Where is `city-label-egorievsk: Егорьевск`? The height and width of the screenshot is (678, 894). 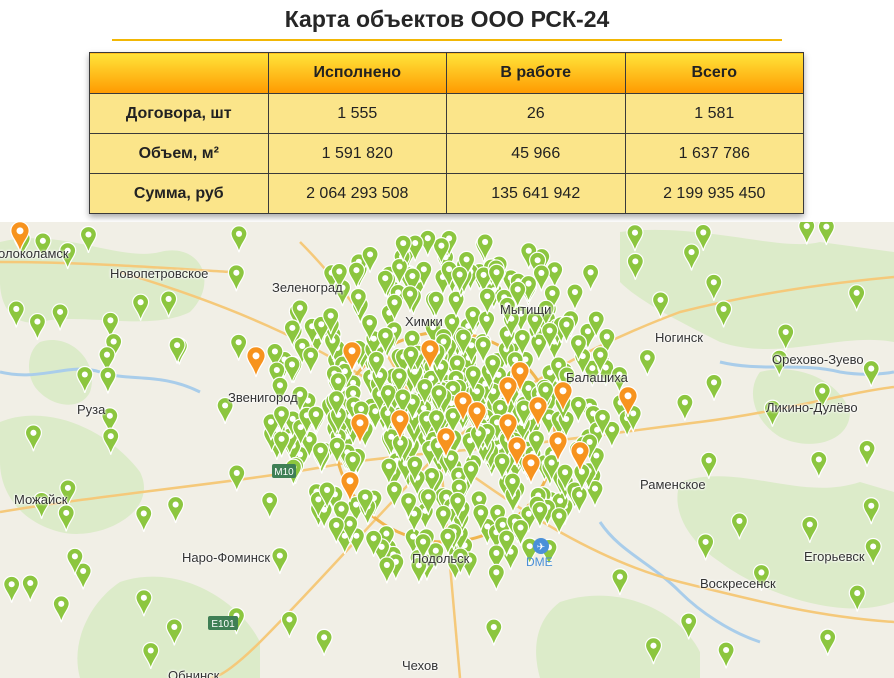
city-label-egorievsk: Егорьевск is located at coordinates (834, 556).